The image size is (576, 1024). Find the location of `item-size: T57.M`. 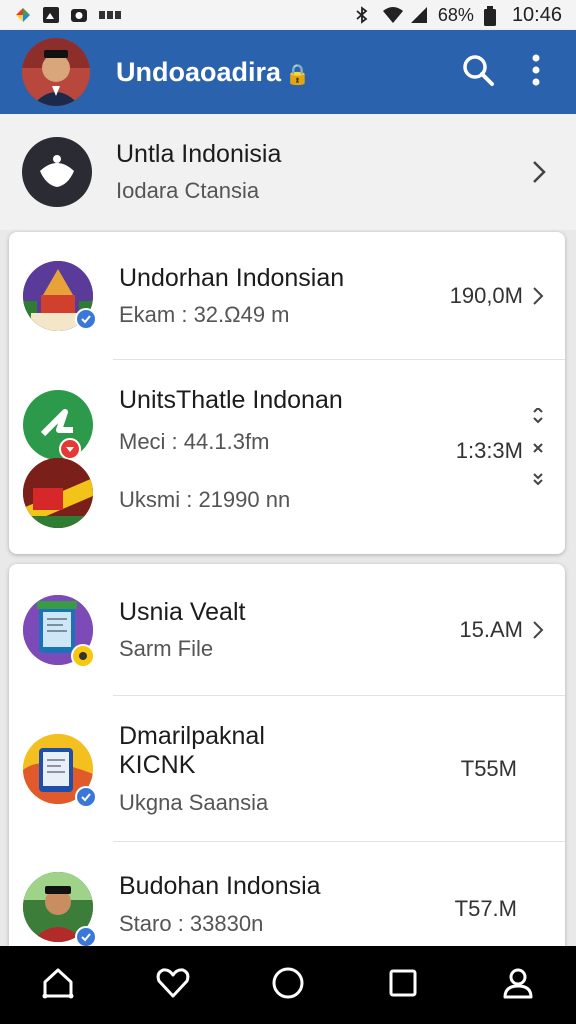

item-size: T57.M is located at coordinates (485, 908).